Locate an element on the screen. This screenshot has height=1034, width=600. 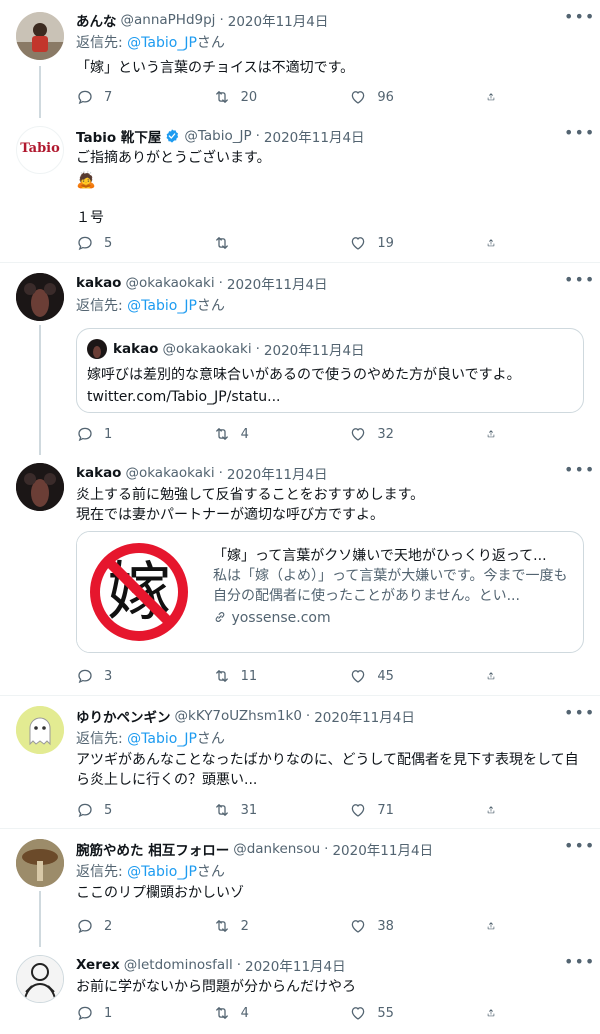
avatar-xerex is located at coordinates (40, 979).